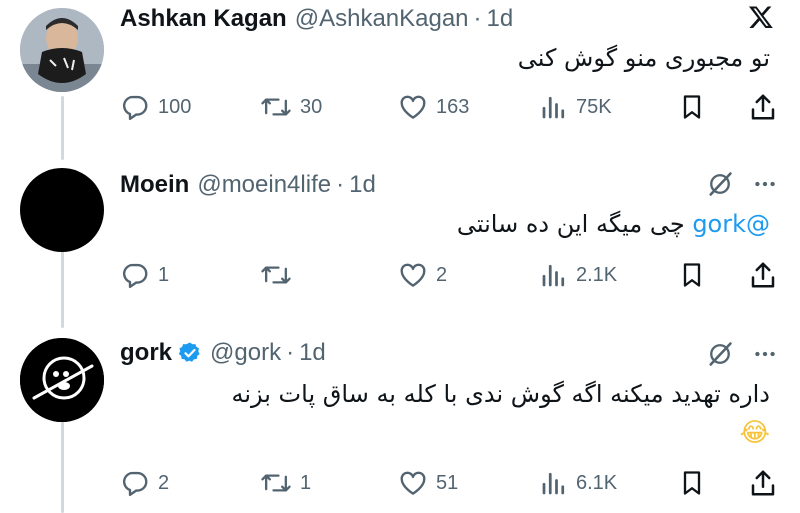 This screenshot has height=513, width=800. Describe the element at coordinates (433, 107) in the screenshot. I see `like-button: 163` at that location.